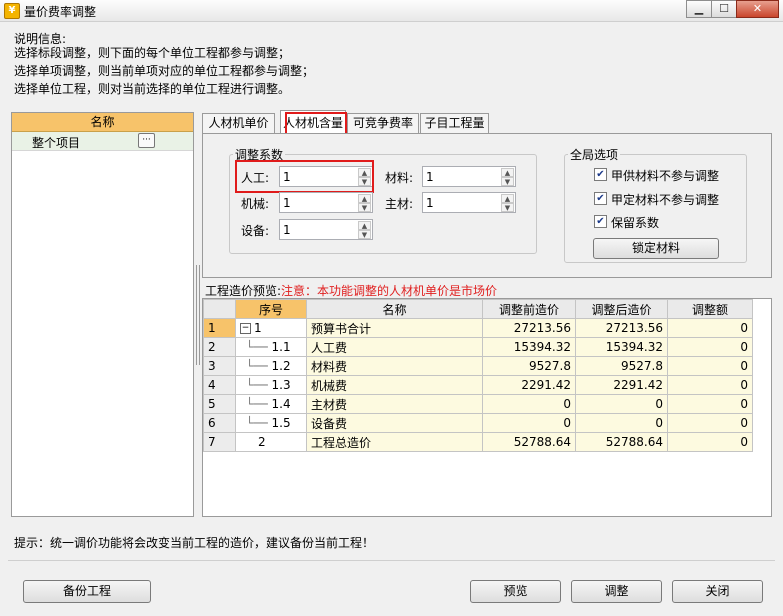  What do you see at coordinates (621, 366) in the screenshot?
I see `after-cell: 9527.8` at bounding box center [621, 366].